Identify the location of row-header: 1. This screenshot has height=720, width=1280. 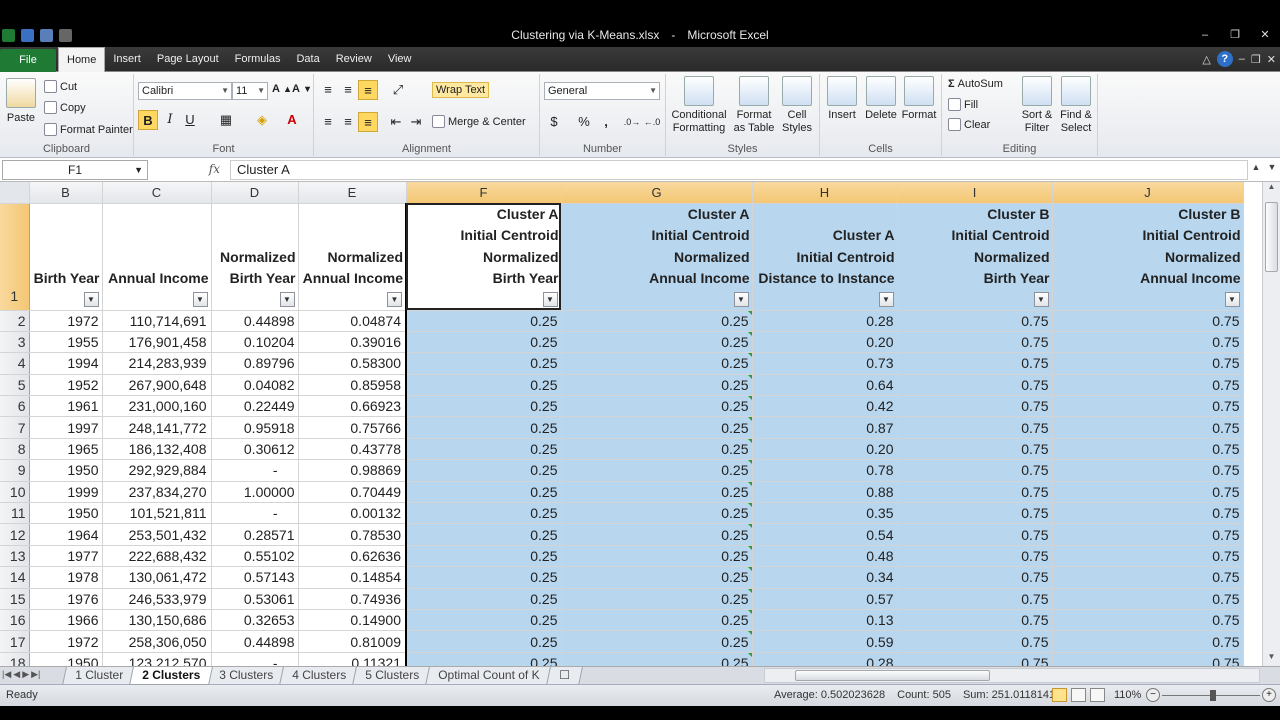
(15, 257).